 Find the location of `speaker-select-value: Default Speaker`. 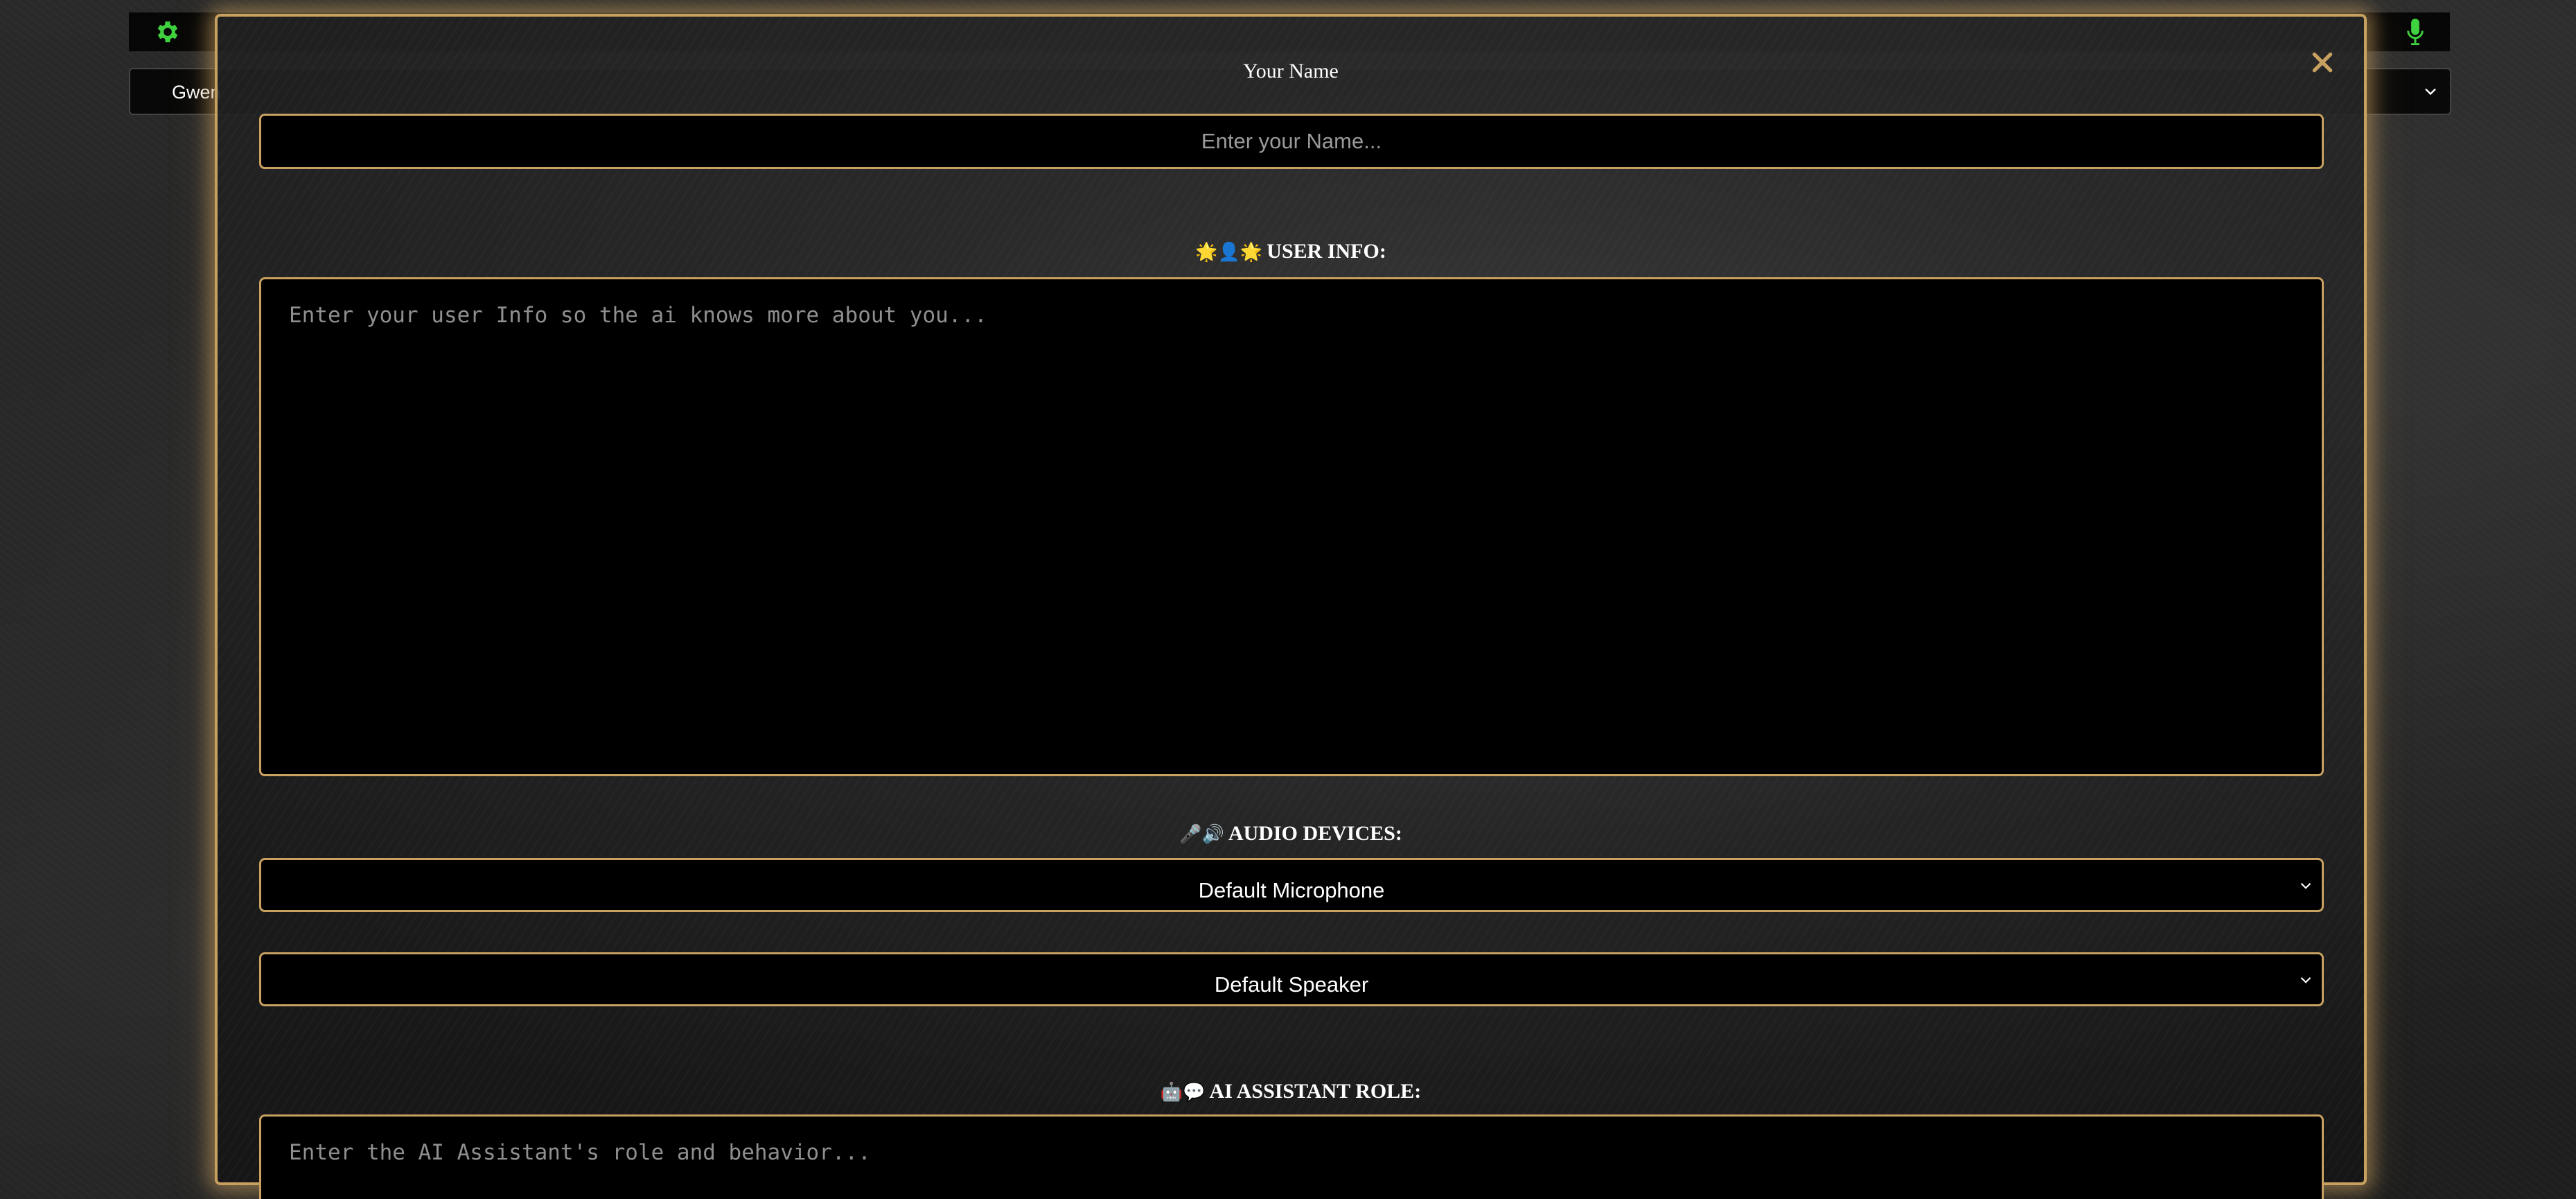

speaker-select-value: Default Speaker is located at coordinates (1292, 984).